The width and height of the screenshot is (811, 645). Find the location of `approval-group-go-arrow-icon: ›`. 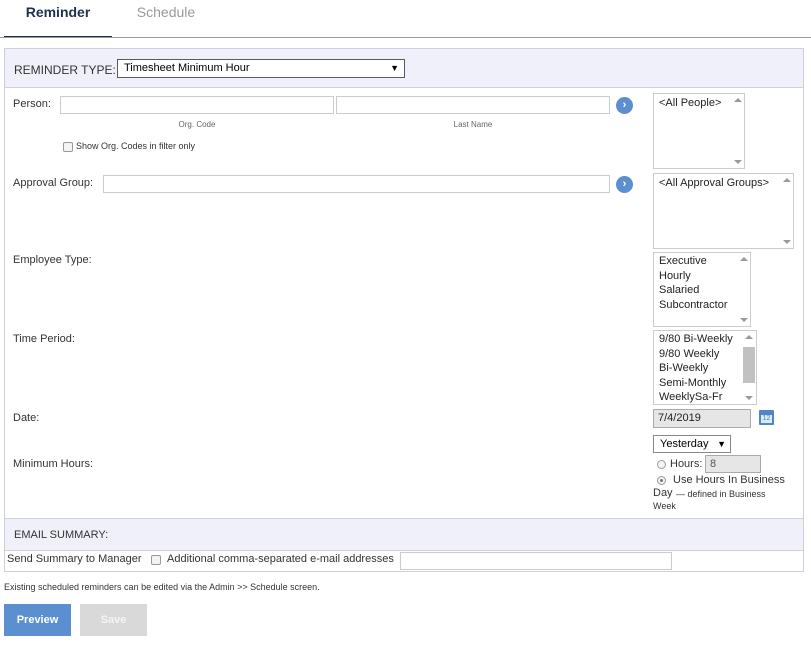

approval-group-go-arrow-icon: › is located at coordinates (624, 184).